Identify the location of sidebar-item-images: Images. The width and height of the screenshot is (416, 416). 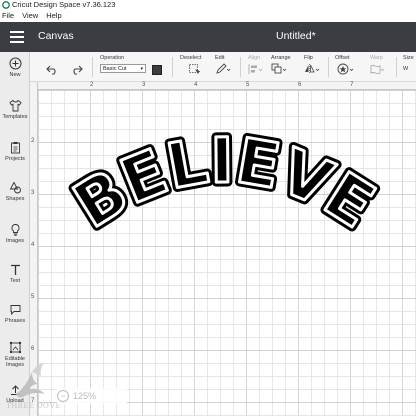
(15, 233).